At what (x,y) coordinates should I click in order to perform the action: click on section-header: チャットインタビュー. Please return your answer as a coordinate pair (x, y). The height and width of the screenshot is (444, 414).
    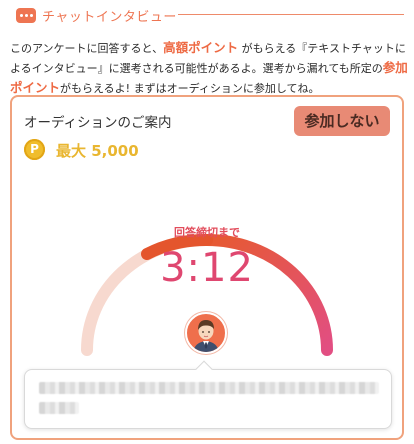
    Looking at the image, I should click on (207, 15).